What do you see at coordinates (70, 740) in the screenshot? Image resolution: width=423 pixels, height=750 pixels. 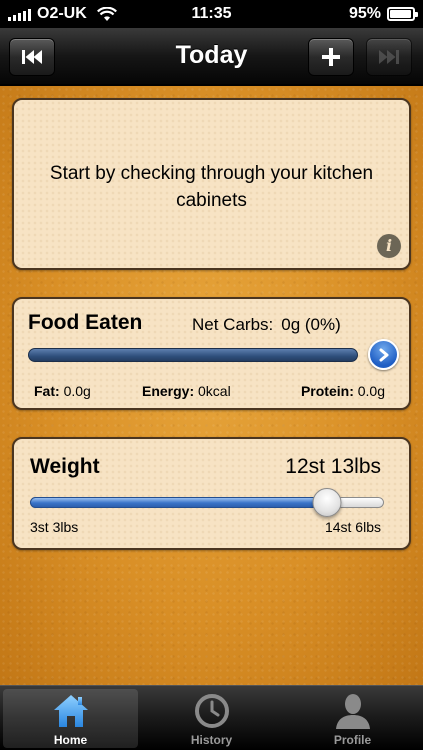 I see `tab-home-label: Home` at bounding box center [70, 740].